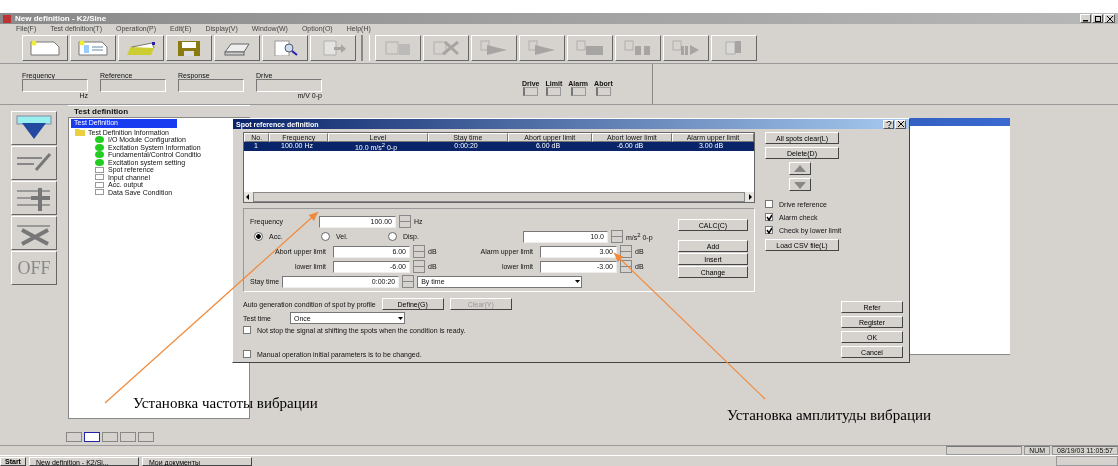 The height and width of the screenshot is (466, 1118). What do you see at coordinates (1087, 461) in the screenshot?
I see `system-tray` at bounding box center [1087, 461].